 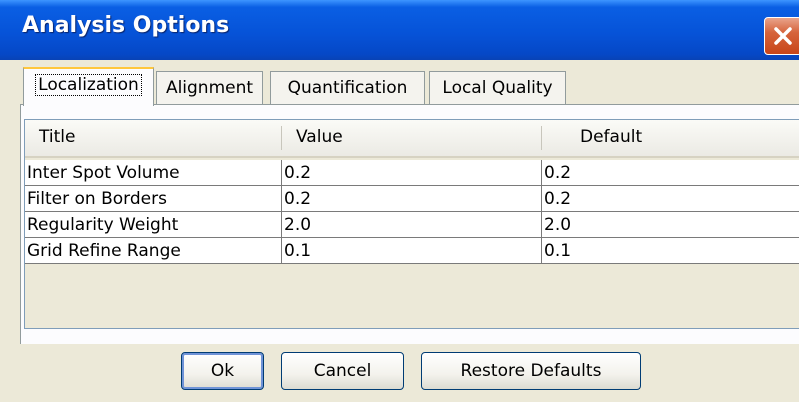 I want to click on table-row: Filter on Borders 0.2 0.2, so click(x=412, y=199).